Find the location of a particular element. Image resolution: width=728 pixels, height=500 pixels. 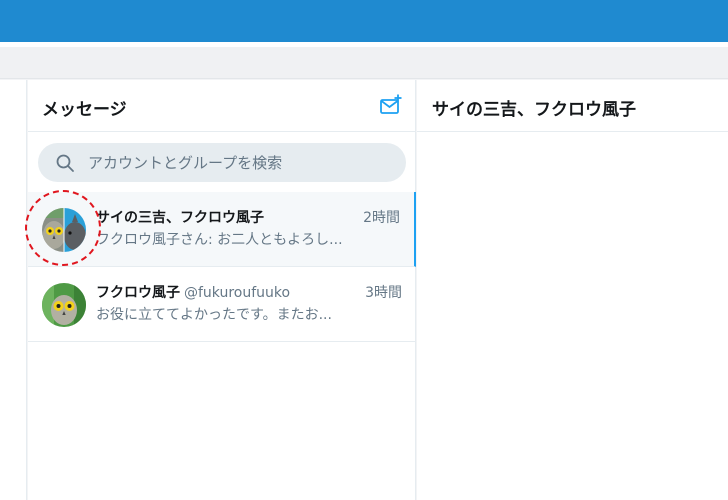

search-box is located at coordinates (222, 162).